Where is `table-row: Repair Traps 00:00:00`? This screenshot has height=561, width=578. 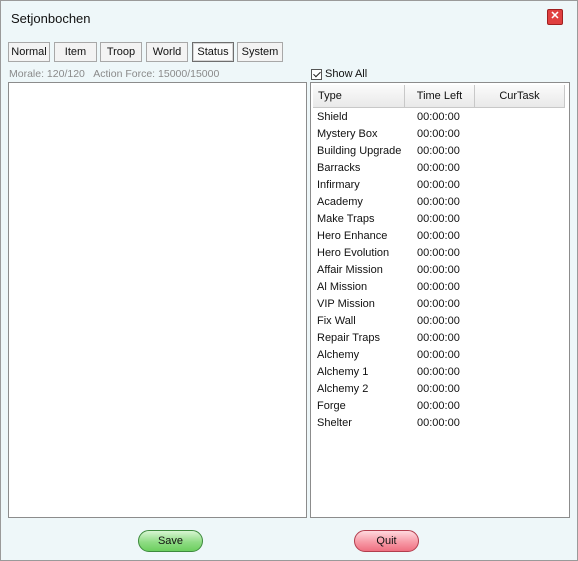
table-row: Repair Traps 00:00:00 is located at coordinates (439, 338).